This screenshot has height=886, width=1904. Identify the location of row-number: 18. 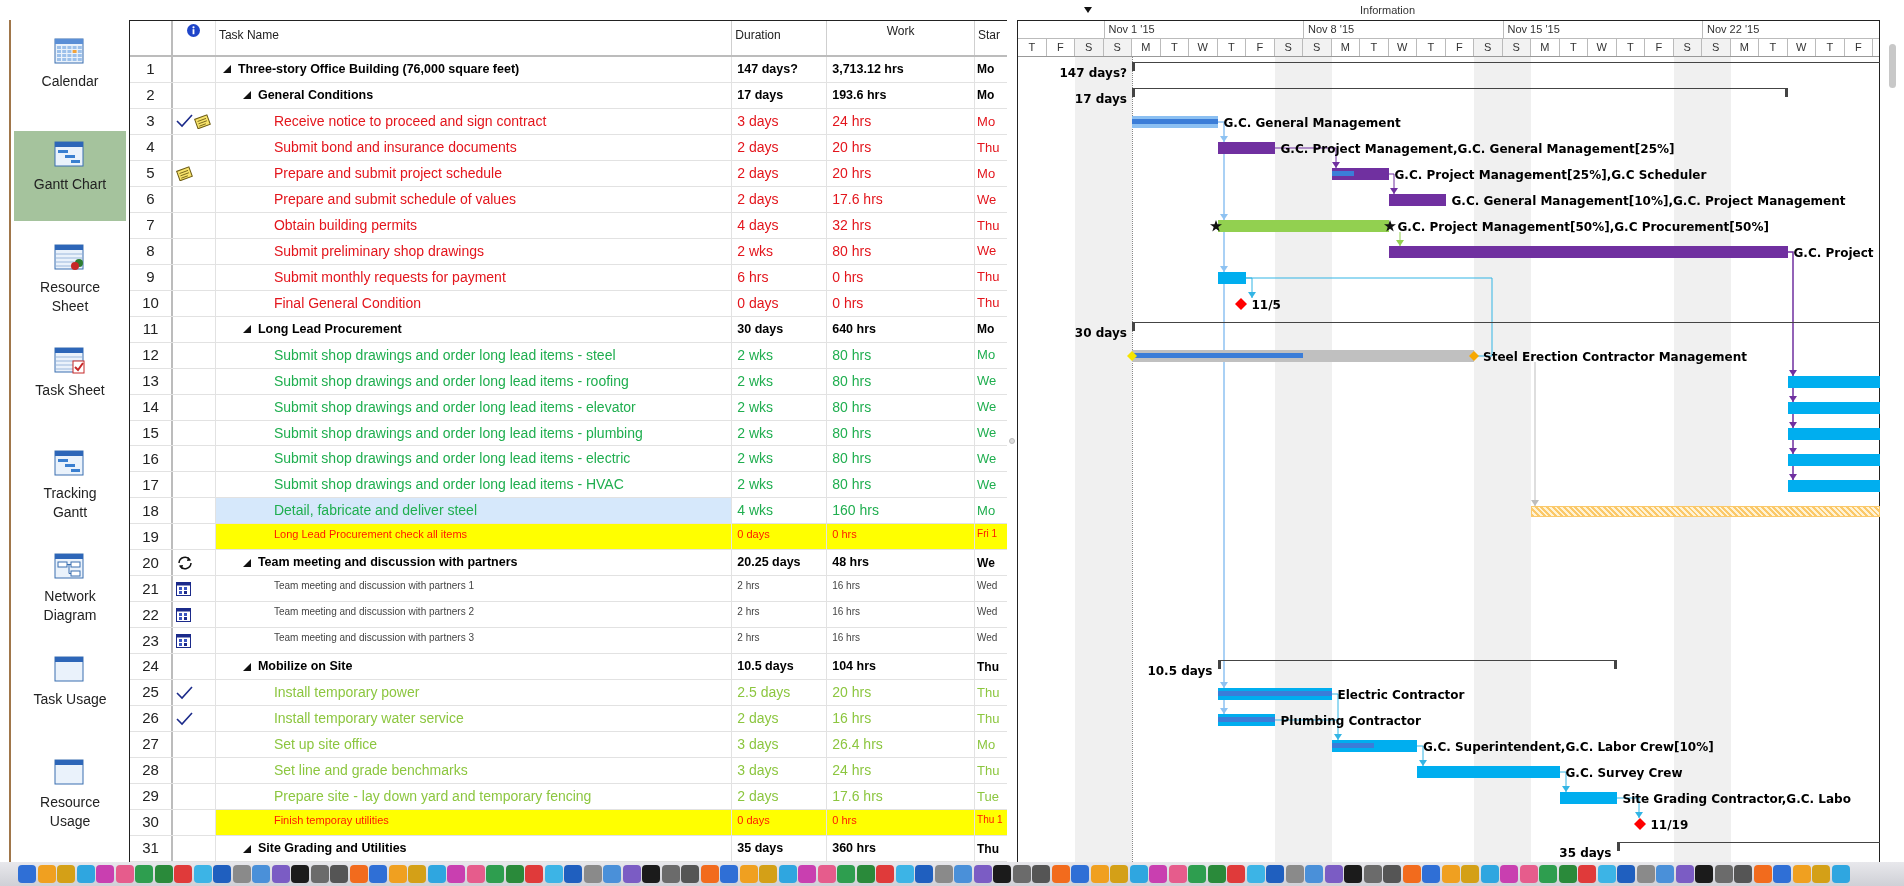
(151, 511).